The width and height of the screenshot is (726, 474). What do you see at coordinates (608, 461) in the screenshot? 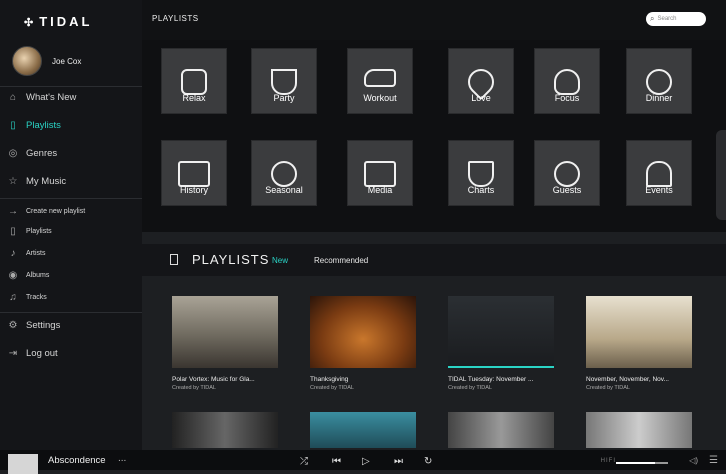
I see `hifi-badge: HIFI` at bounding box center [608, 461].